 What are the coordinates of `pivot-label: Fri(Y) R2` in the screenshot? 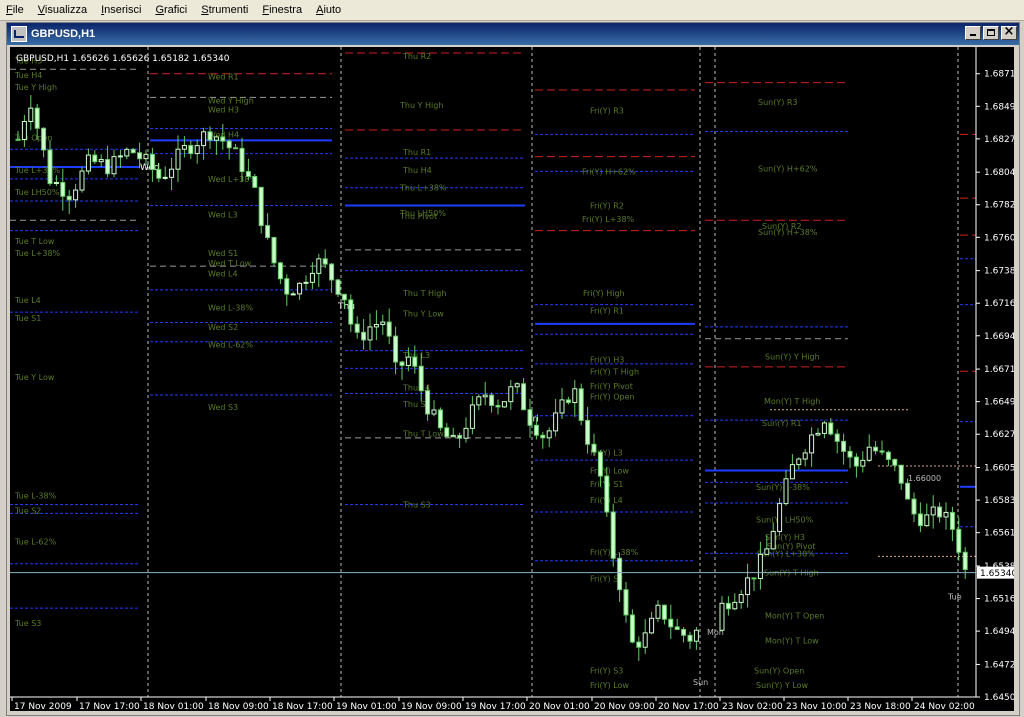 It's located at (607, 205).